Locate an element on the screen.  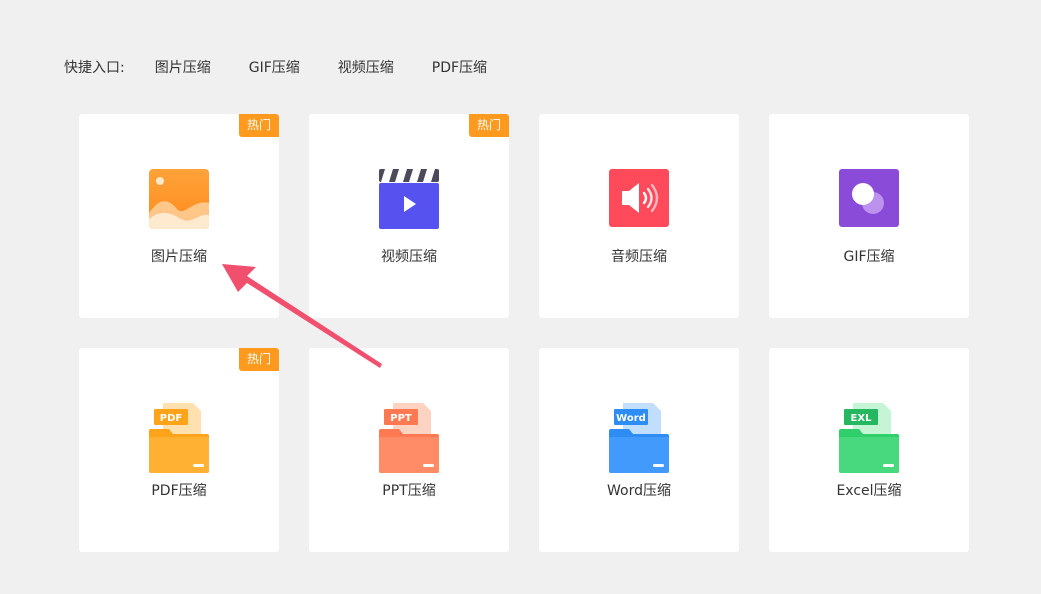
tool-card-excel: EXL Excel压缩 is located at coordinates (869, 450).